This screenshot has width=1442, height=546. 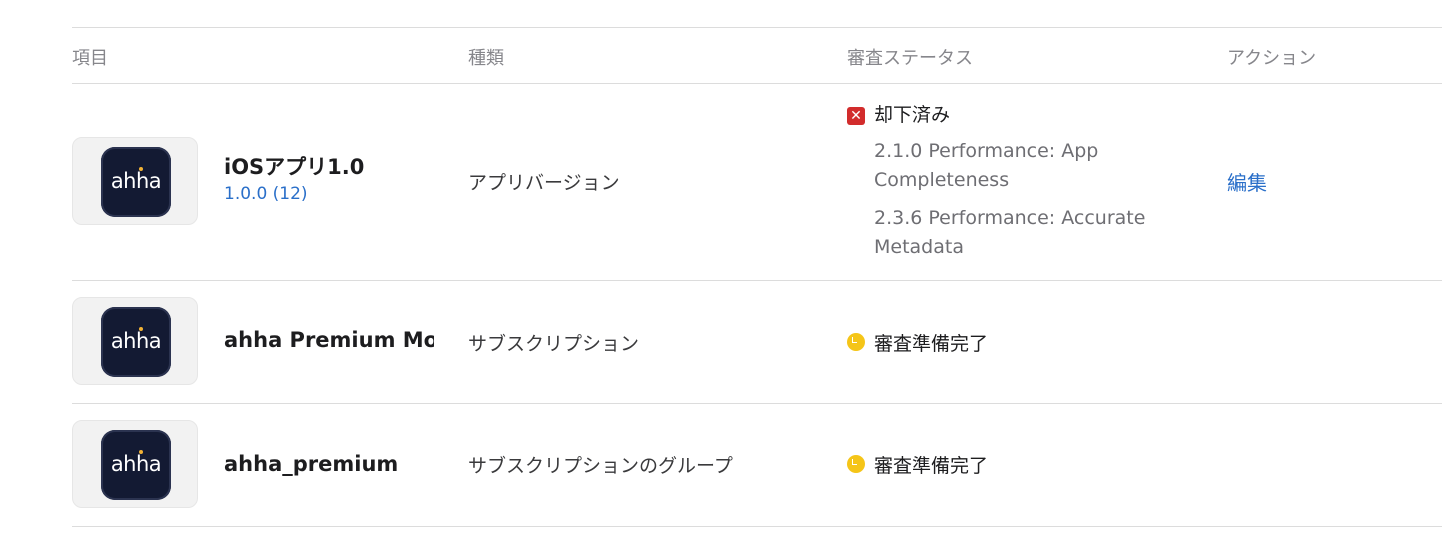 What do you see at coordinates (90, 58) in the screenshot?
I see `header-item: 項目` at bounding box center [90, 58].